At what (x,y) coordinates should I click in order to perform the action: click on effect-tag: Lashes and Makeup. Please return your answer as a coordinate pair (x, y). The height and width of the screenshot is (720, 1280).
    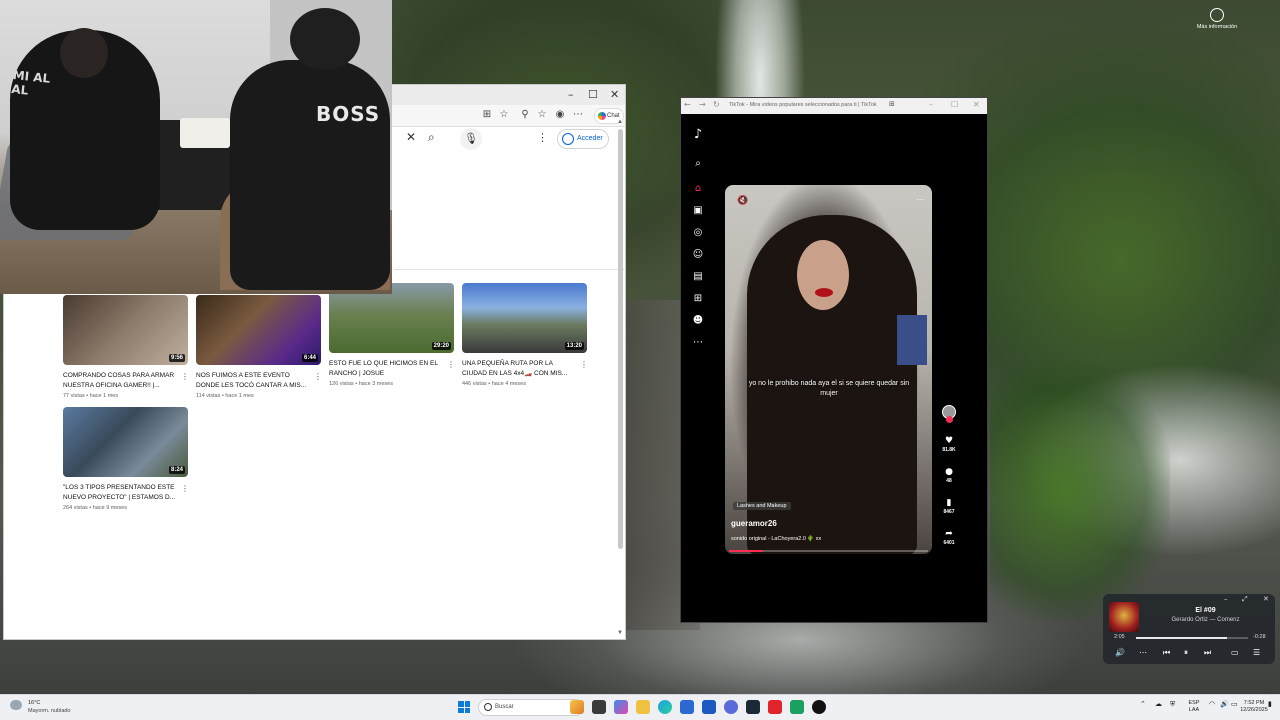
    Looking at the image, I should click on (762, 506).